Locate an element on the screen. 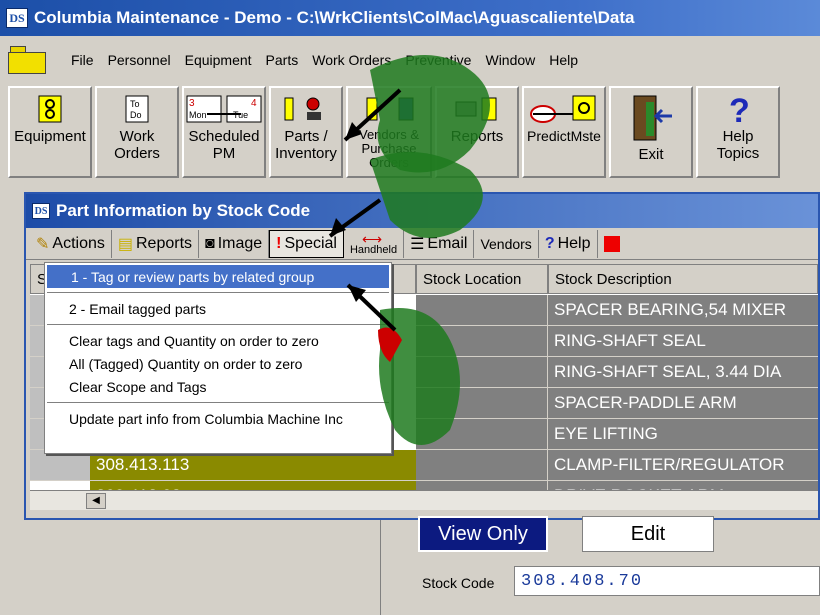 The width and height of the screenshot is (820, 615). reports-button: Reports is located at coordinates (477, 132).